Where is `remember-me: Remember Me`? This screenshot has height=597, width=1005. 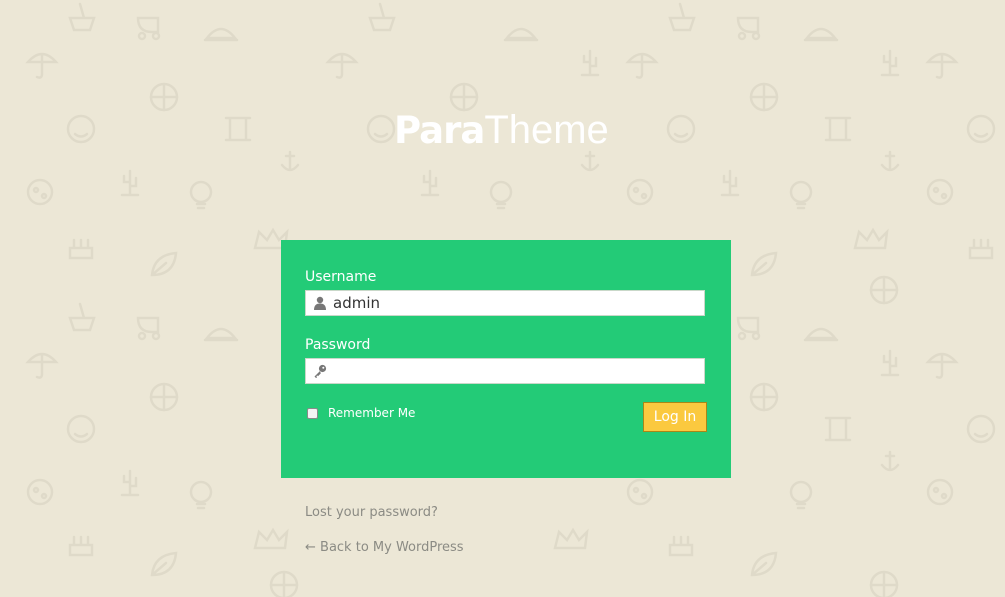 remember-me: Remember Me is located at coordinates (361, 413).